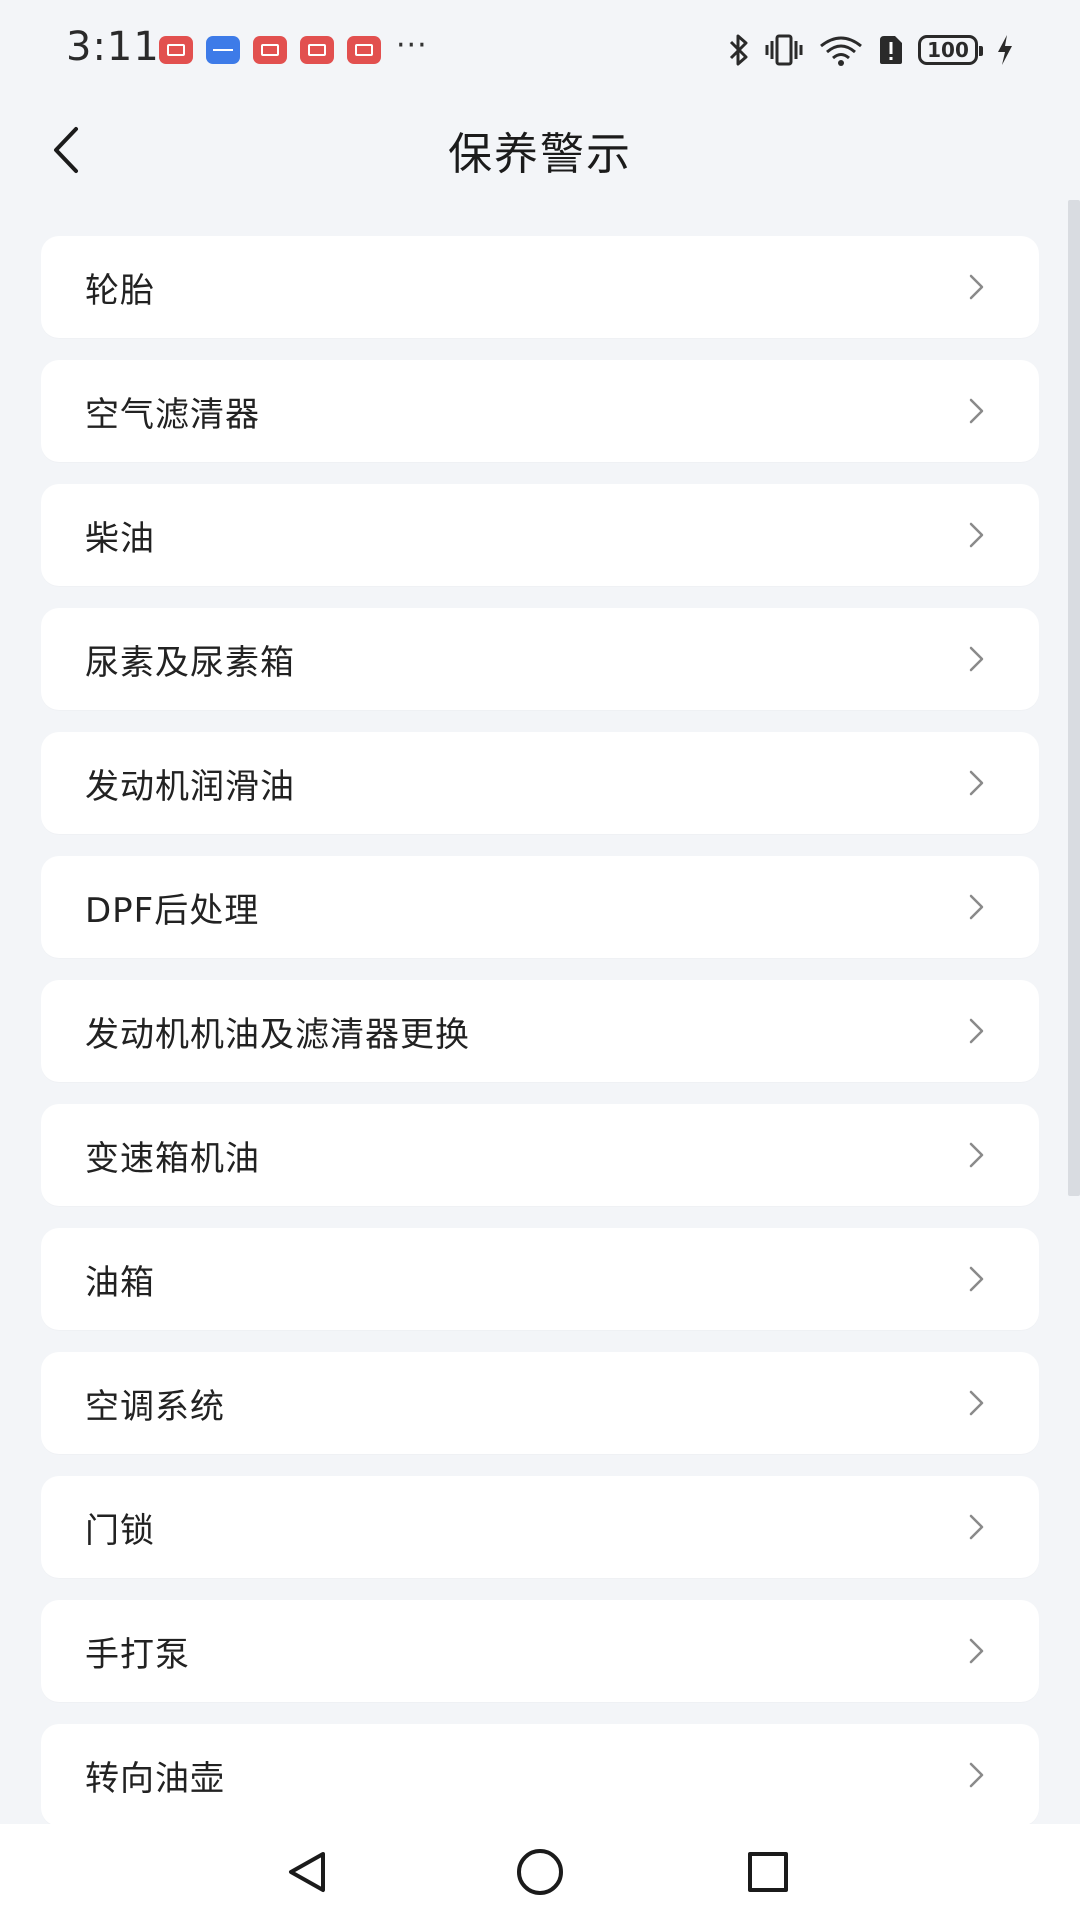 Image resolution: width=1080 pixels, height=1920 pixels. Describe the element at coordinates (540, 1279) in the screenshot. I see `list-item-fuel-tank: 油箱` at that location.